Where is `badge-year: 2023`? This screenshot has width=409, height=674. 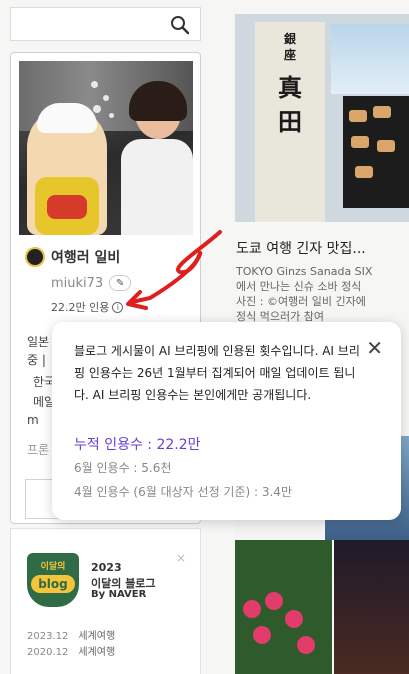 badge-year: 2023 is located at coordinates (106, 567).